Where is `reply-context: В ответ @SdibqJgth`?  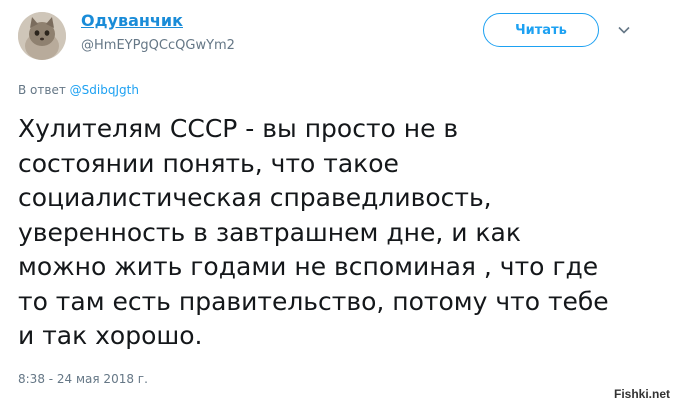
reply-context: В ответ @SdibqJgth is located at coordinates (78, 90).